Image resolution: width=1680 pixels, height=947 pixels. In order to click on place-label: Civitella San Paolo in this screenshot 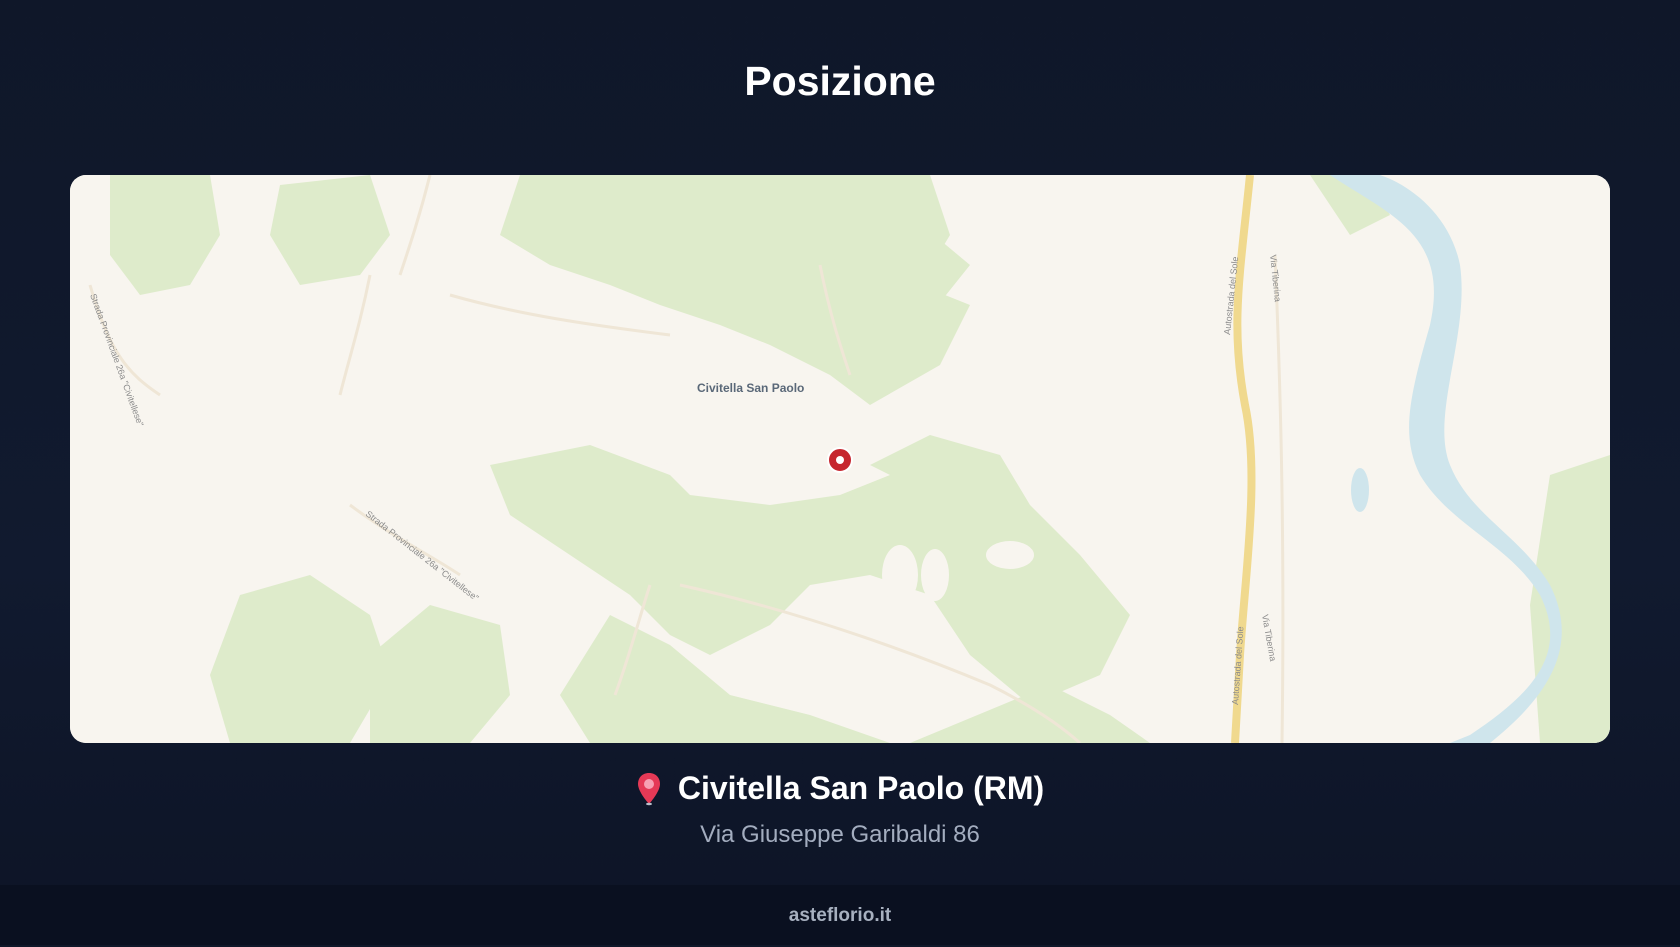, I will do `click(750, 388)`.